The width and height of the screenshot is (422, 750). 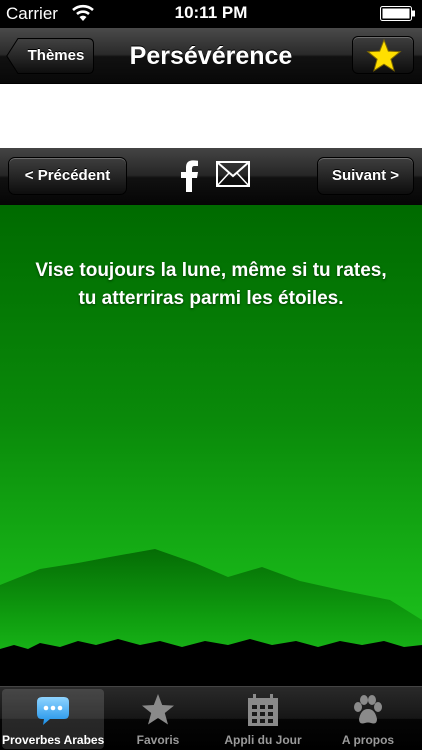 What do you see at coordinates (56, 55) in the screenshot?
I see `back-button-label: Thèmes` at bounding box center [56, 55].